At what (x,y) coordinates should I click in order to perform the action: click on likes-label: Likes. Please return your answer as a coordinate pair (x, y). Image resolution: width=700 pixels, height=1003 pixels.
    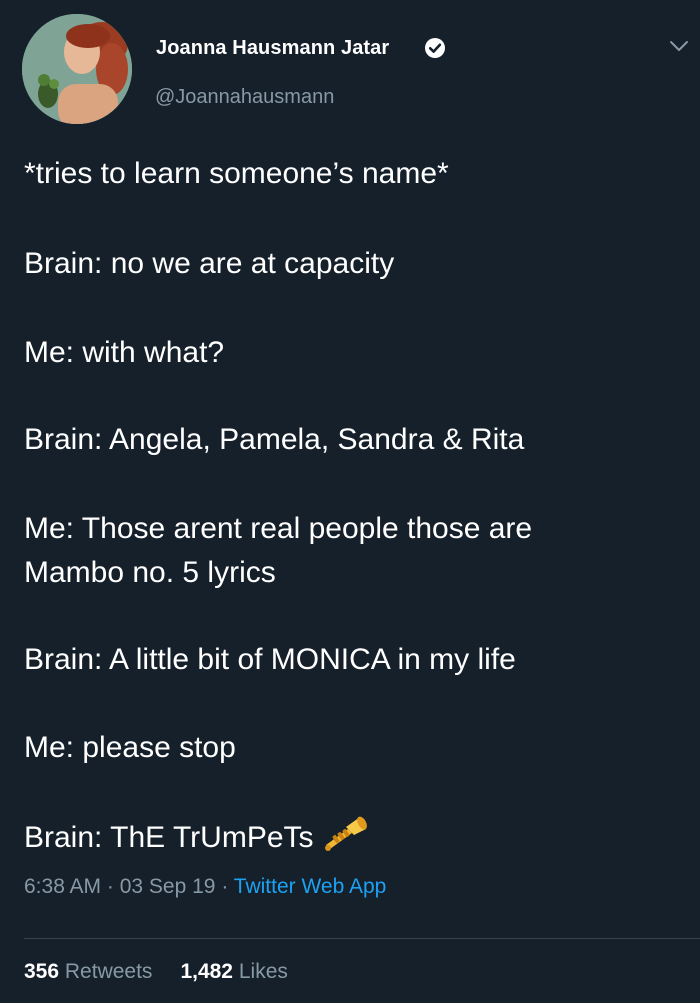
    Looking at the image, I should click on (263, 971).